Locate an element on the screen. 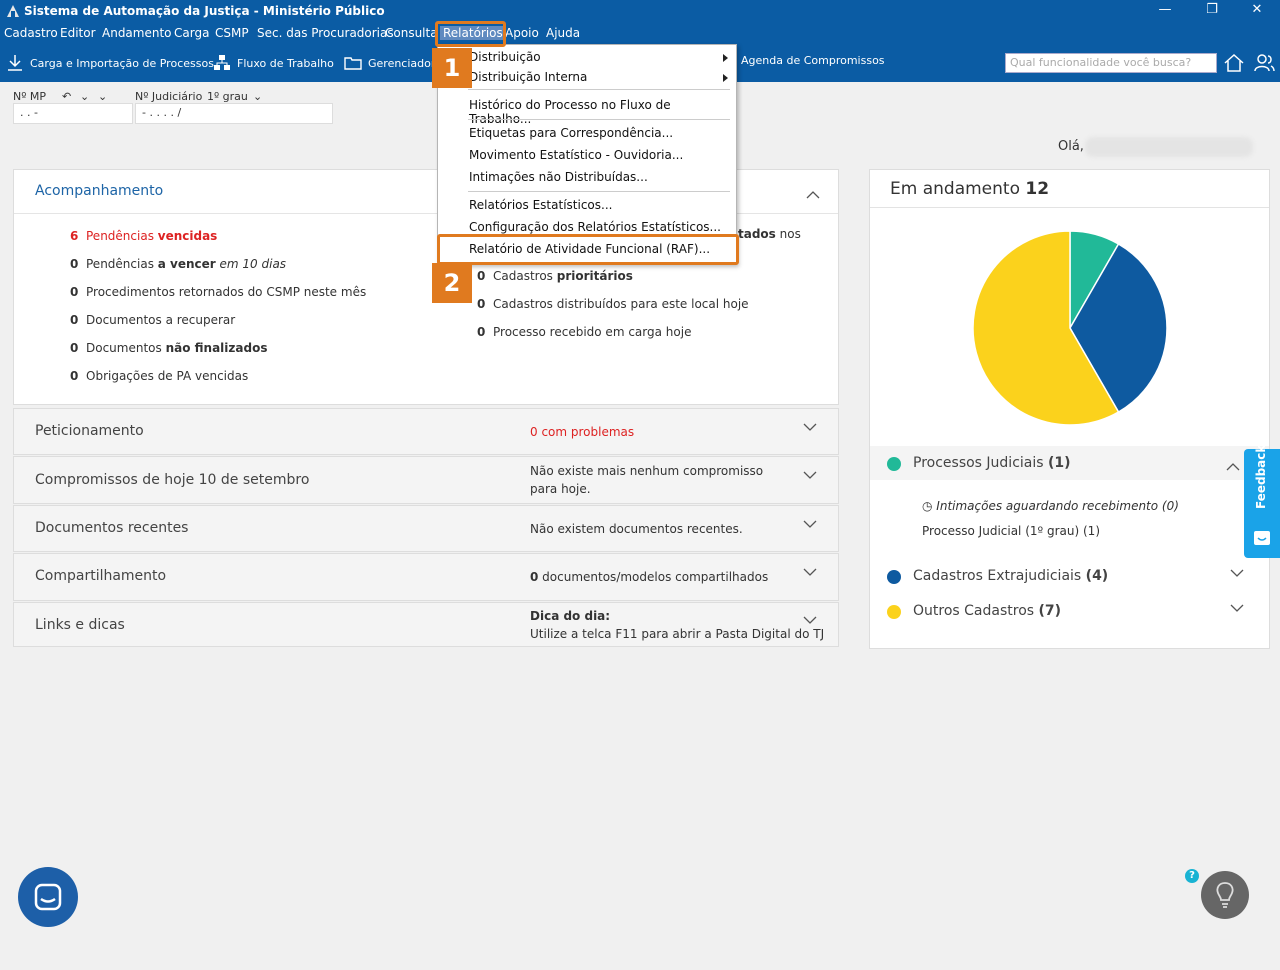  section-summary: 0 documentos/modelos compartilhados is located at coordinates (649, 577).